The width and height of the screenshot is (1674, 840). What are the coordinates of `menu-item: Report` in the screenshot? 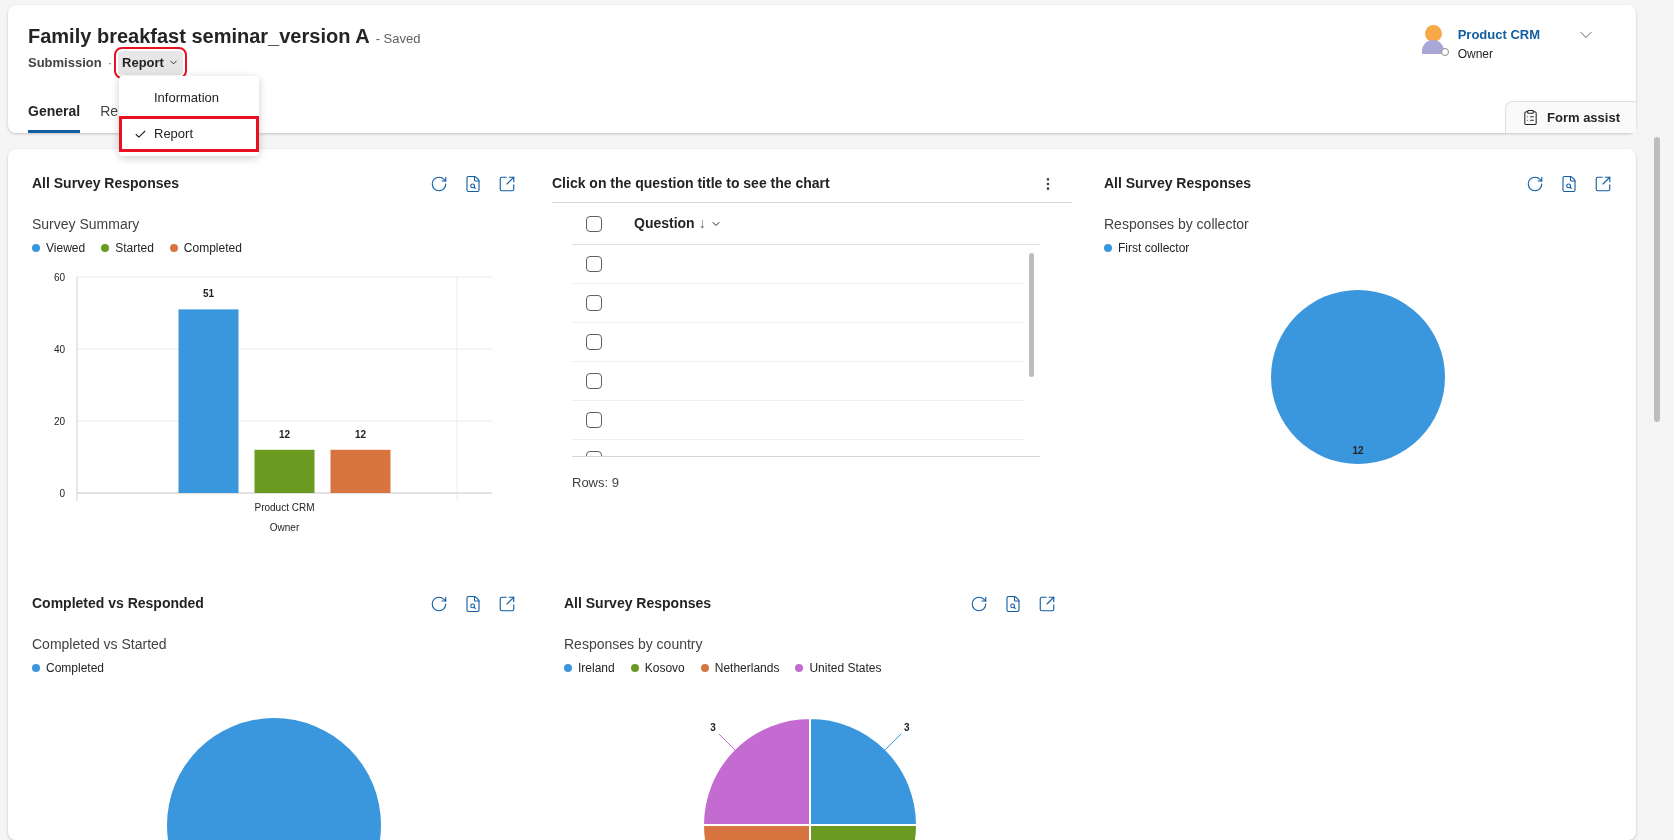 It's located at (189, 134).